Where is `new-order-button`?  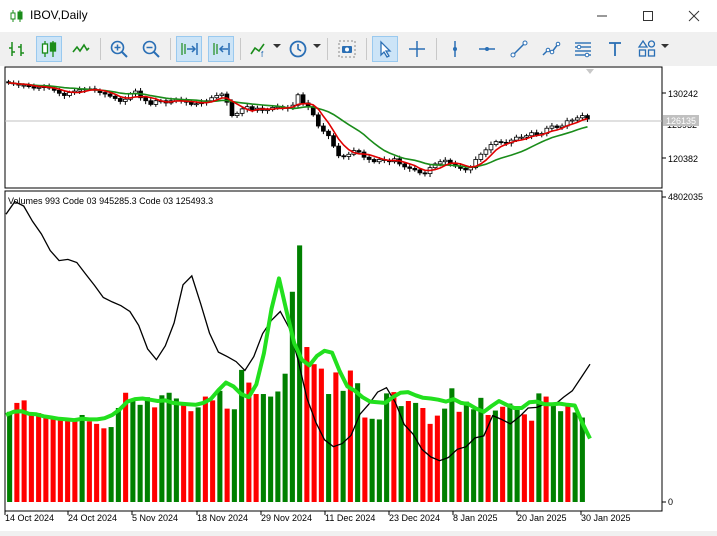
new-order-button is located at coordinates (17, 49).